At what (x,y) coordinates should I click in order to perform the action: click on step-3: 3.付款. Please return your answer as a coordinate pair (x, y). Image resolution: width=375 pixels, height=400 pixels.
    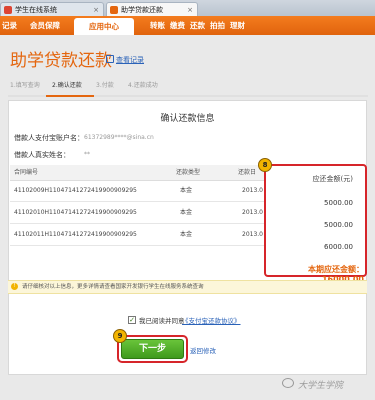
    Looking at the image, I should click on (105, 85).